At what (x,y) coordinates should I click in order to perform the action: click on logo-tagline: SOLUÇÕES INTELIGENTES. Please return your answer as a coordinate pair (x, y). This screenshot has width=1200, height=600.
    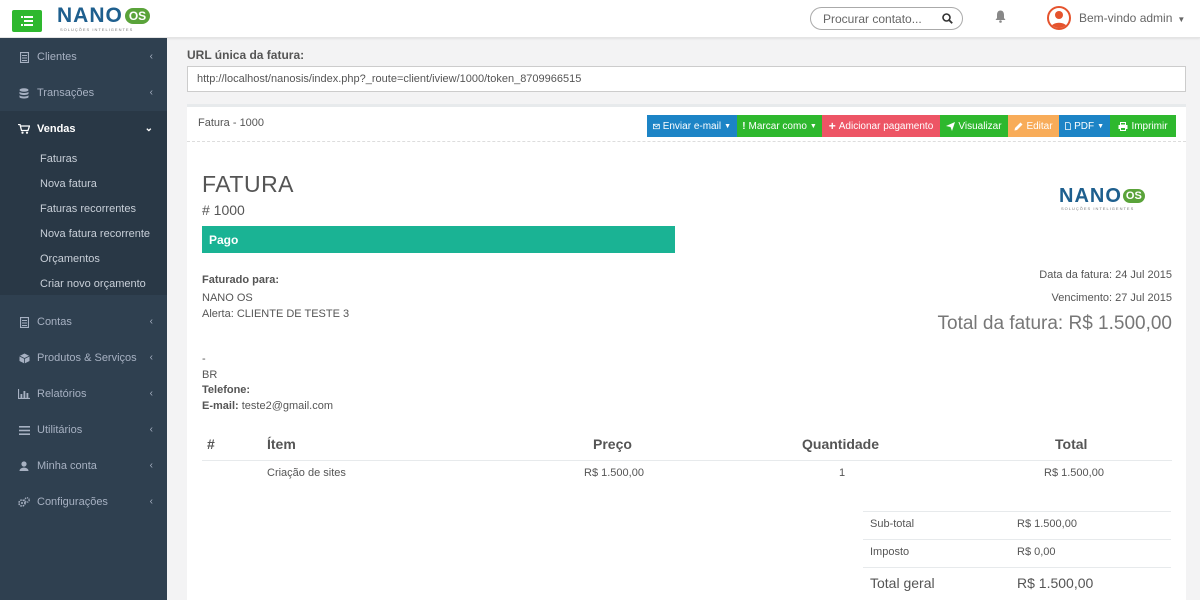
    Looking at the image, I should click on (97, 29).